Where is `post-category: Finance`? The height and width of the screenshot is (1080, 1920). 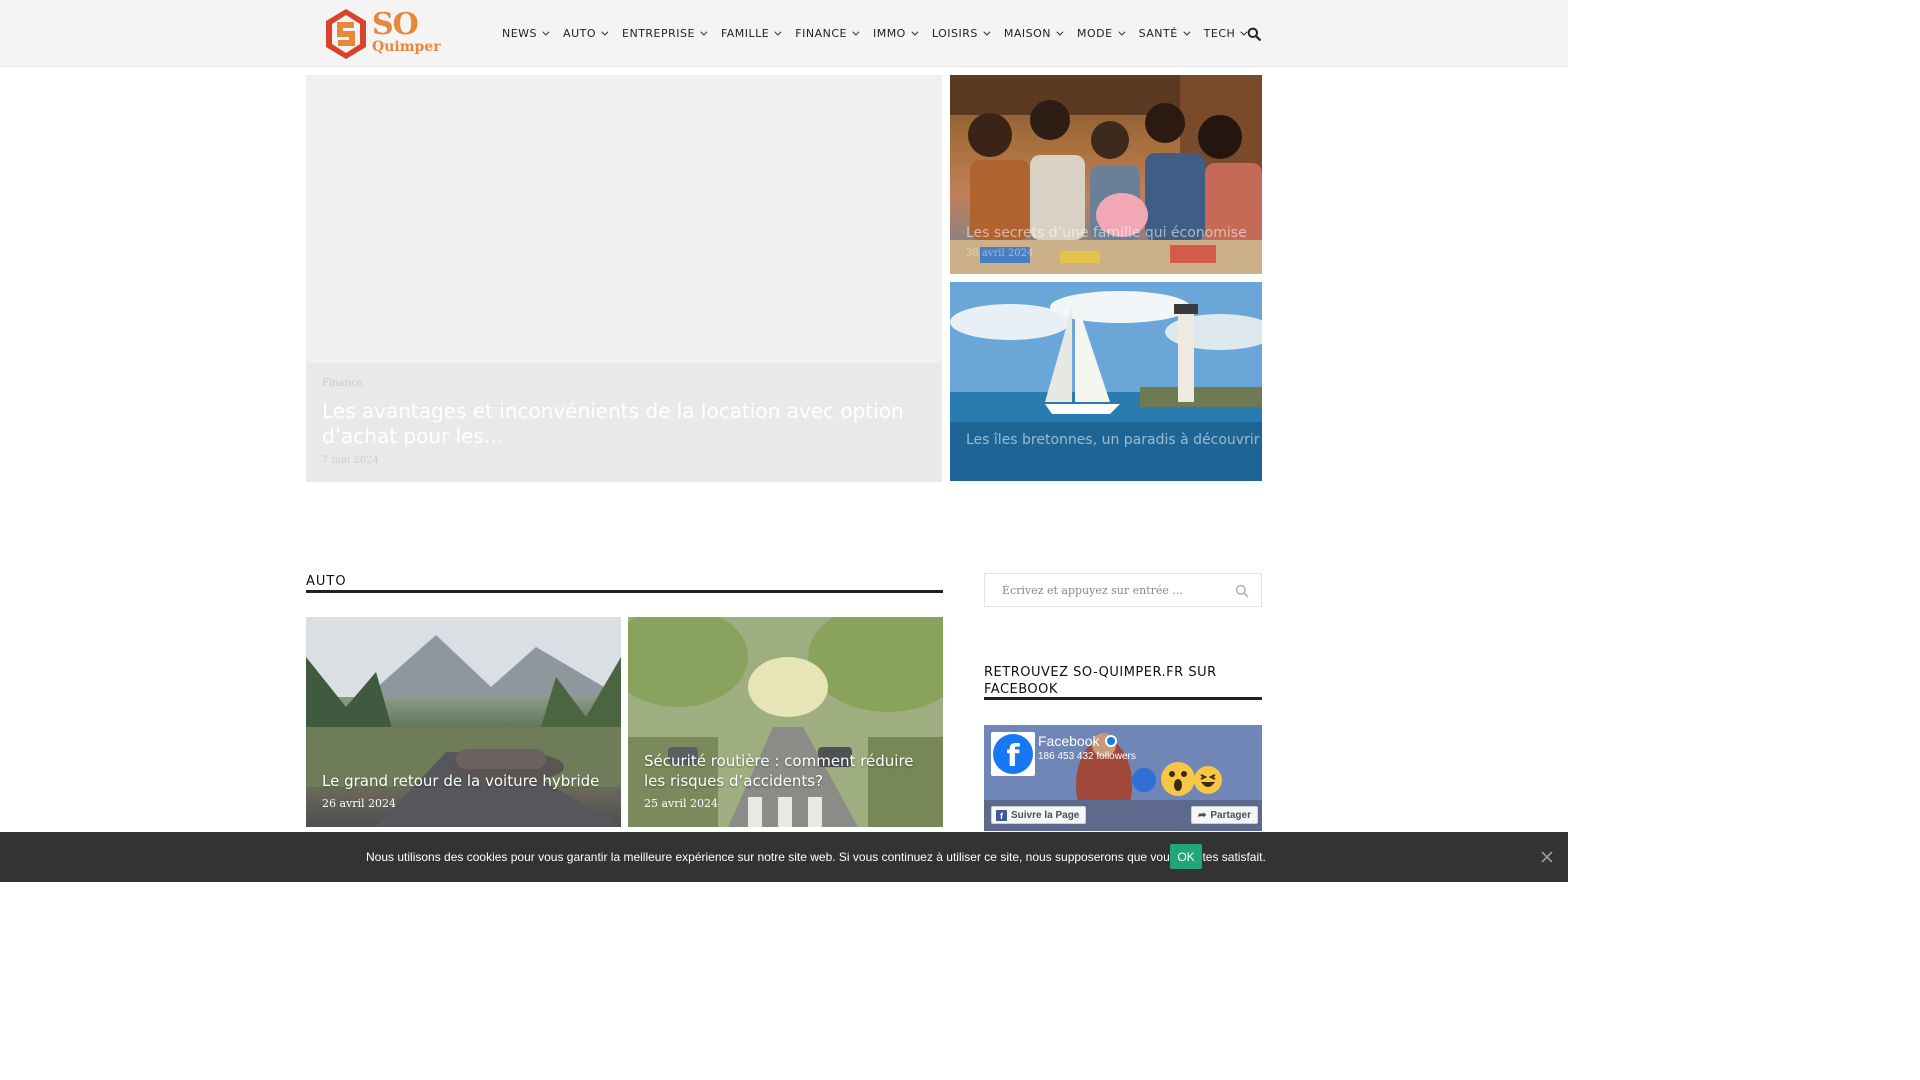 post-category: Finance is located at coordinates (342, 383).